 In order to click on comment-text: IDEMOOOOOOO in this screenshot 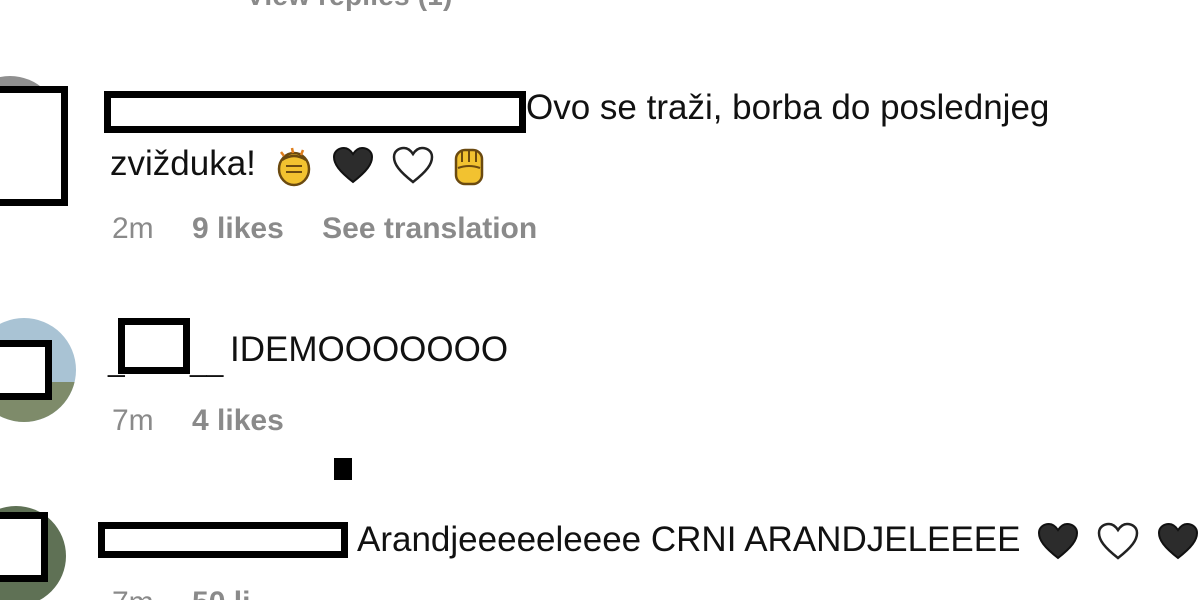, I will do `click(369, 349)`.